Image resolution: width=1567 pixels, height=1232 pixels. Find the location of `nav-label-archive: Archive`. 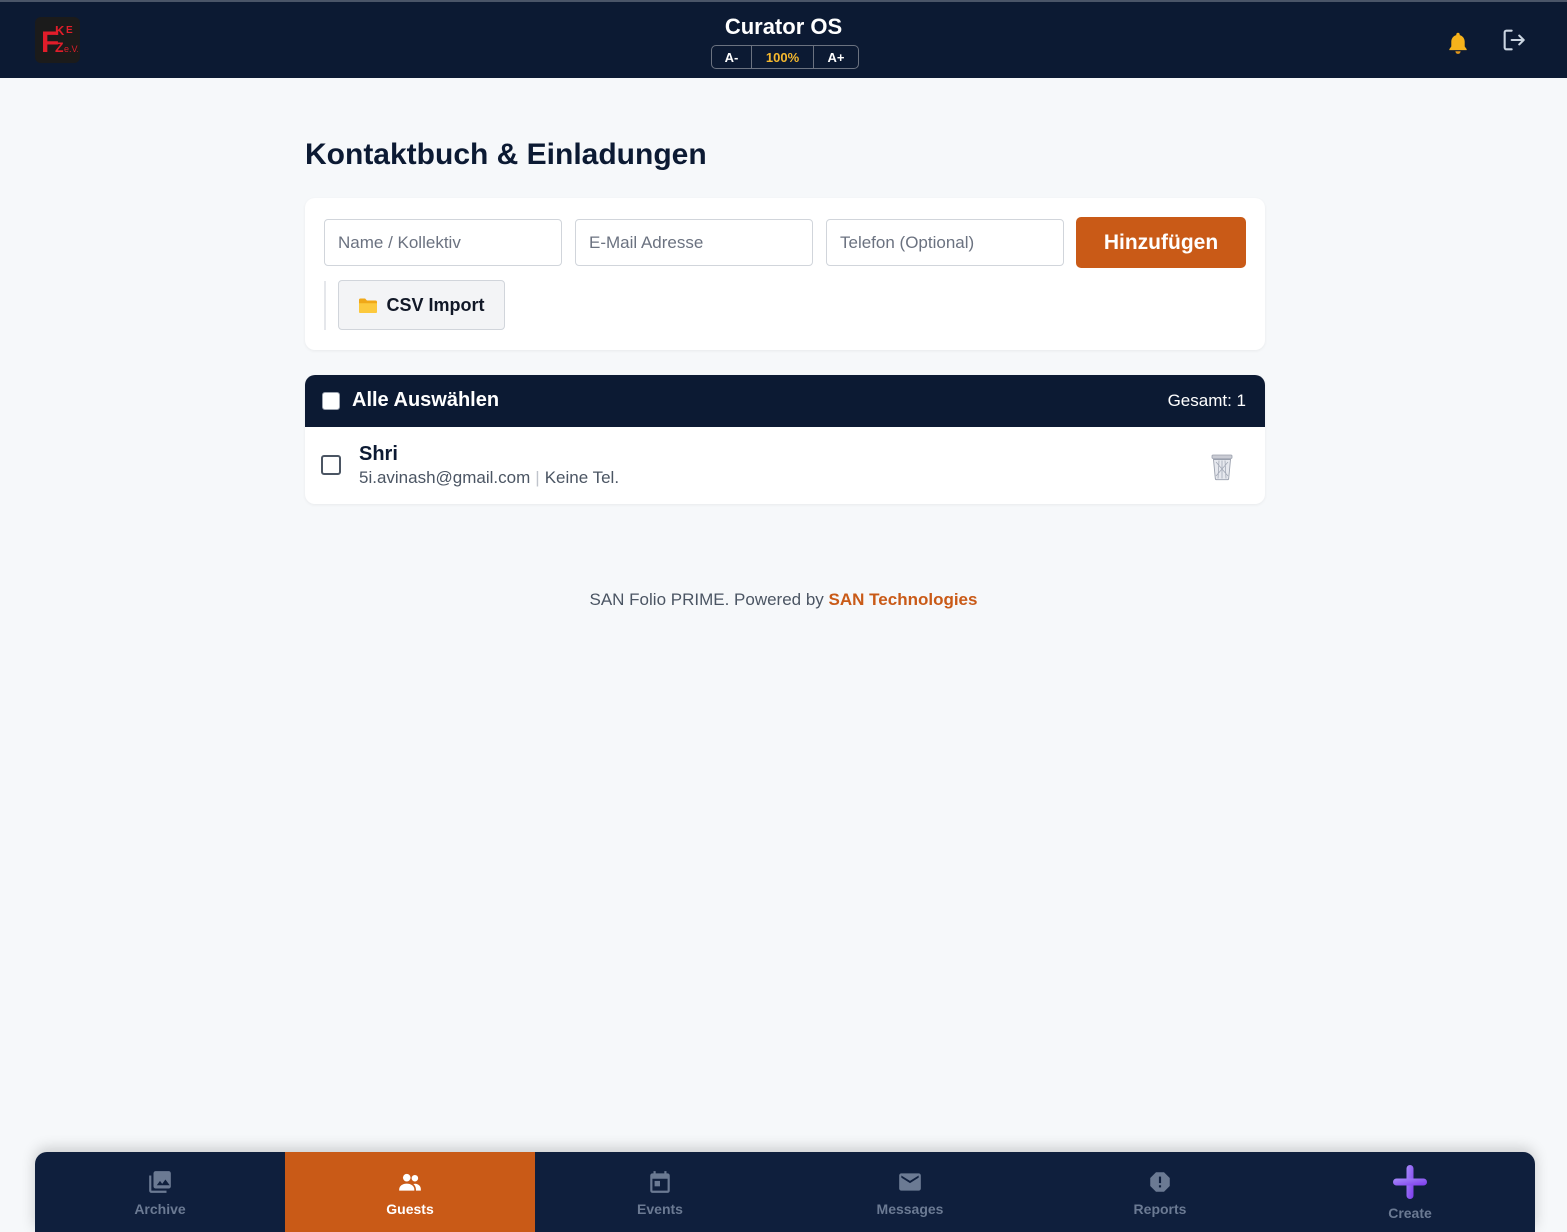

nav-label-archive: Archive is located at coordinates (160, 1209).